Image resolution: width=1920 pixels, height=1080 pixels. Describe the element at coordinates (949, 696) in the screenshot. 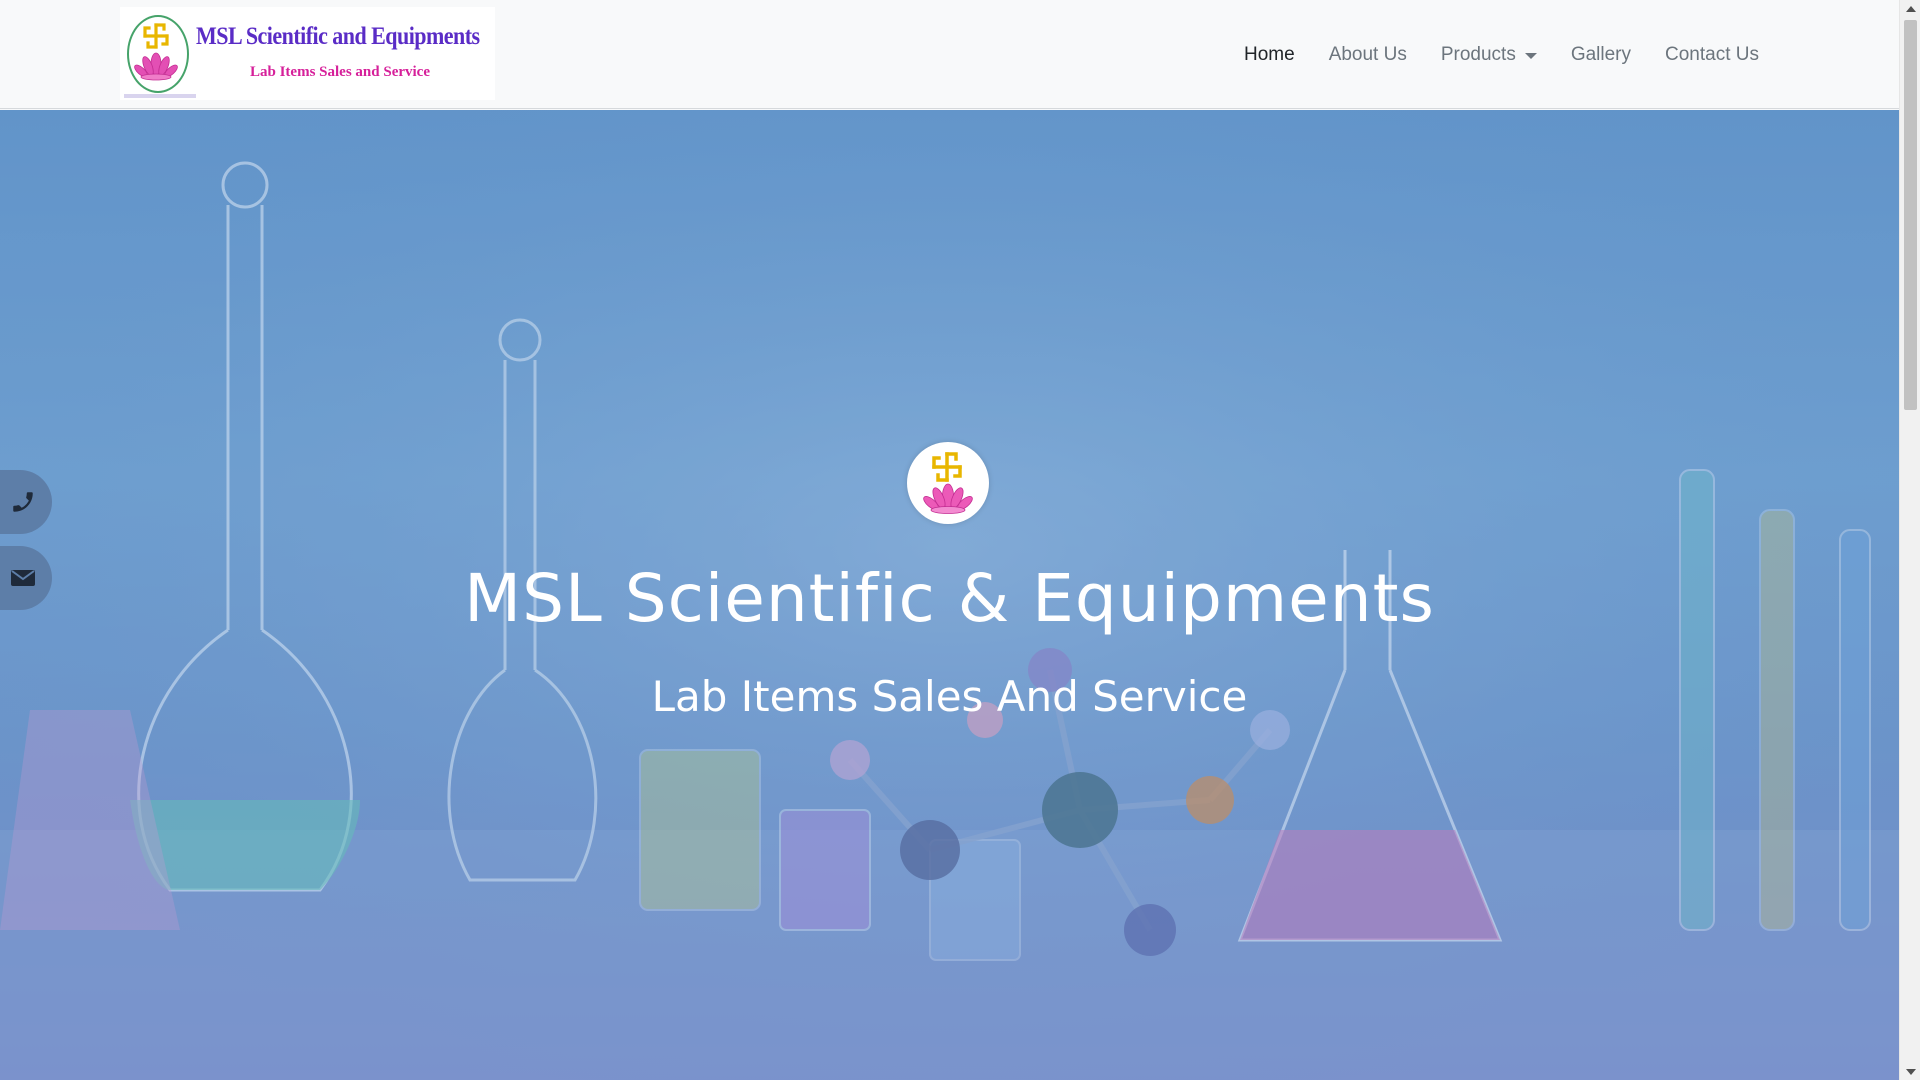

I see `hero-subtitle: Lab Items Sales And Service` at that location.